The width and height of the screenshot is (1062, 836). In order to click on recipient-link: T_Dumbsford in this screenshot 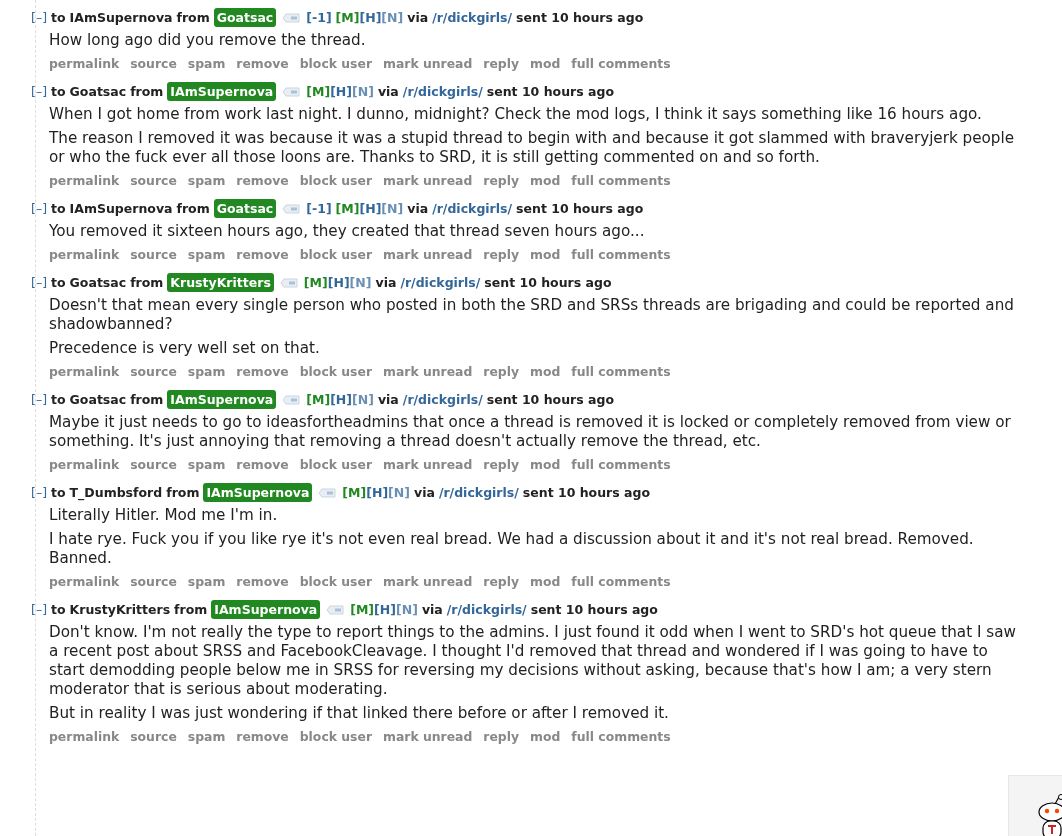, I will do `click(116, 492)`.